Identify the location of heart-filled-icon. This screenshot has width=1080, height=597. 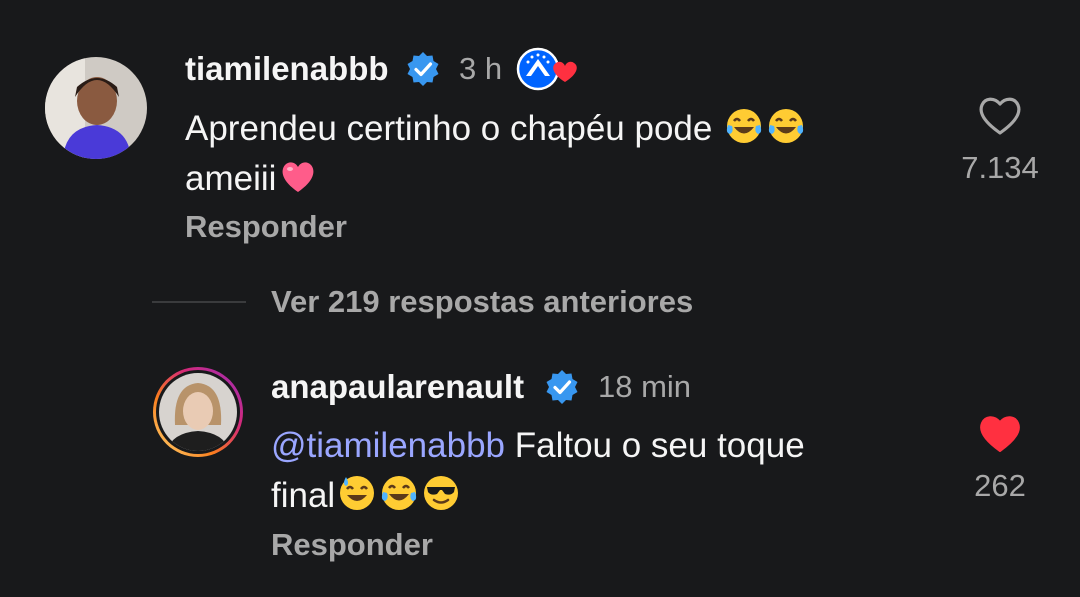
(1000, 433).